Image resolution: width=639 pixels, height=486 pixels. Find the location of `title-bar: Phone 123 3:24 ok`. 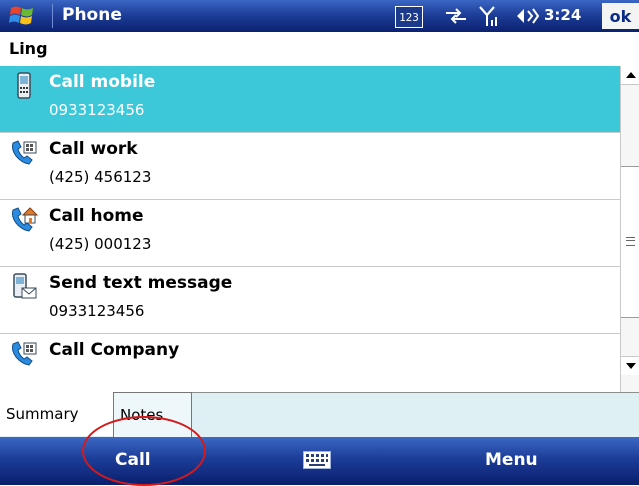

title-bar: Phone 123 3:24 ok is located at coordinates (319, 16).